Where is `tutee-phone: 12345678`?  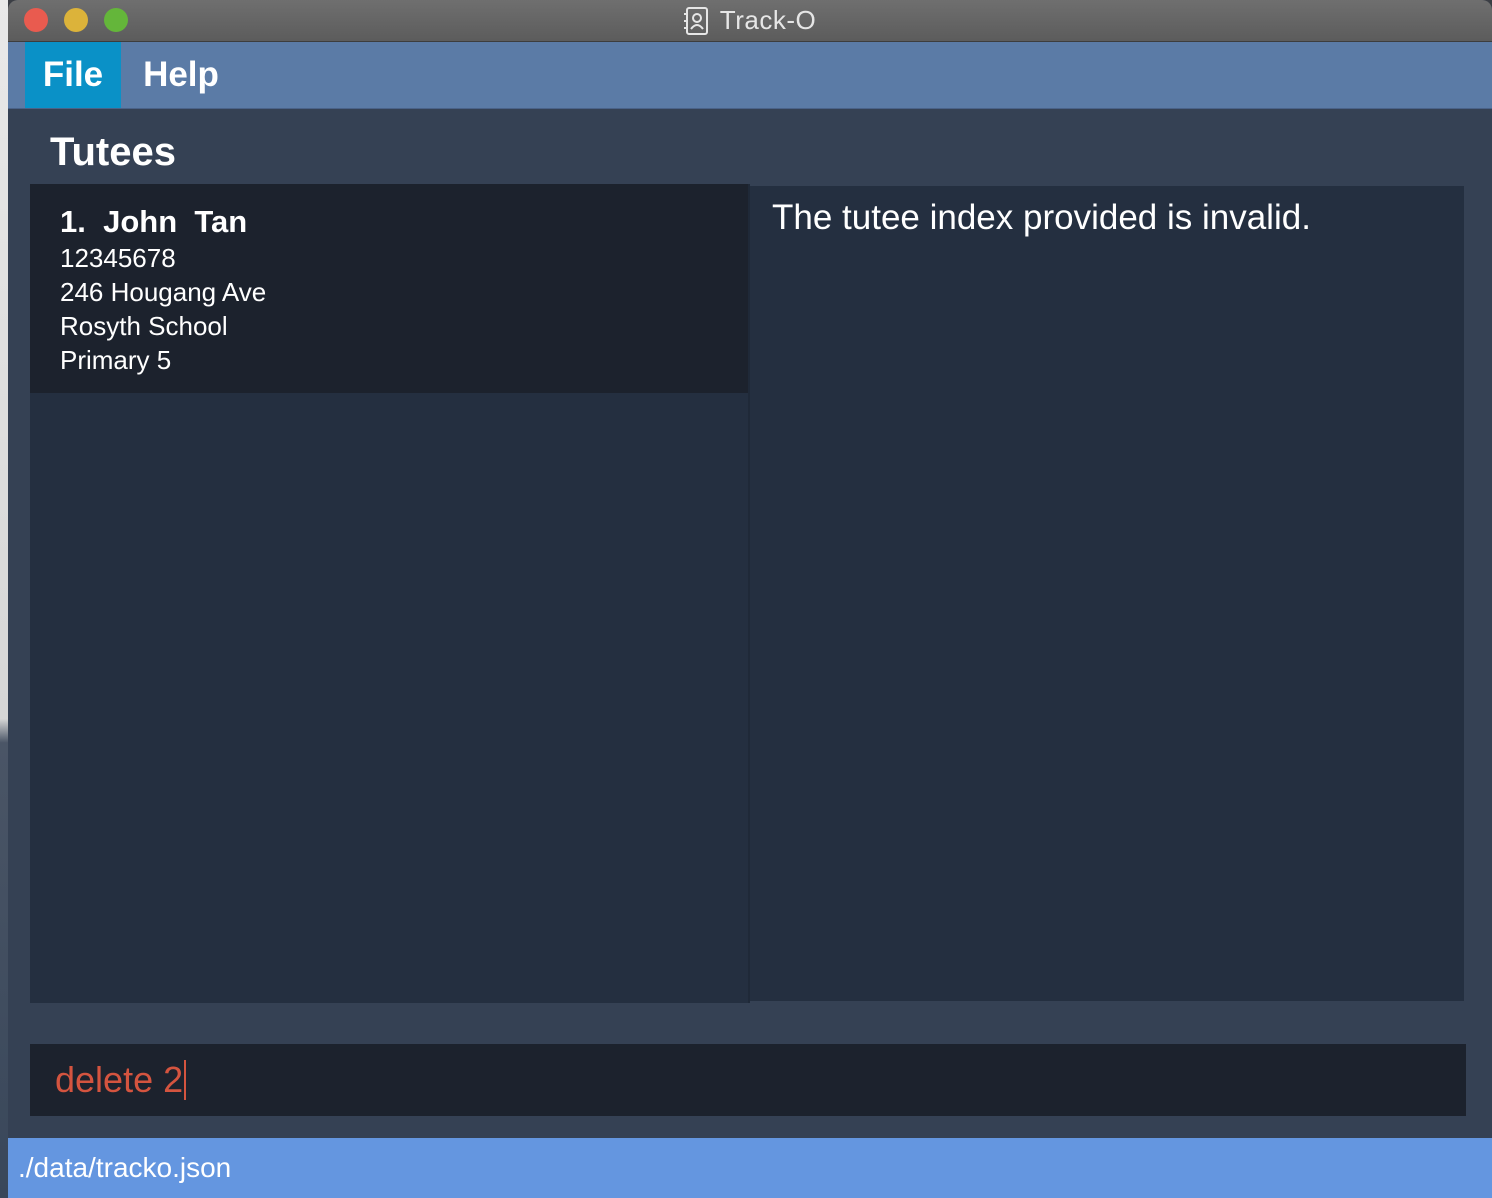
tutee-phone: 12345678 is located at coordinates (118, 258).